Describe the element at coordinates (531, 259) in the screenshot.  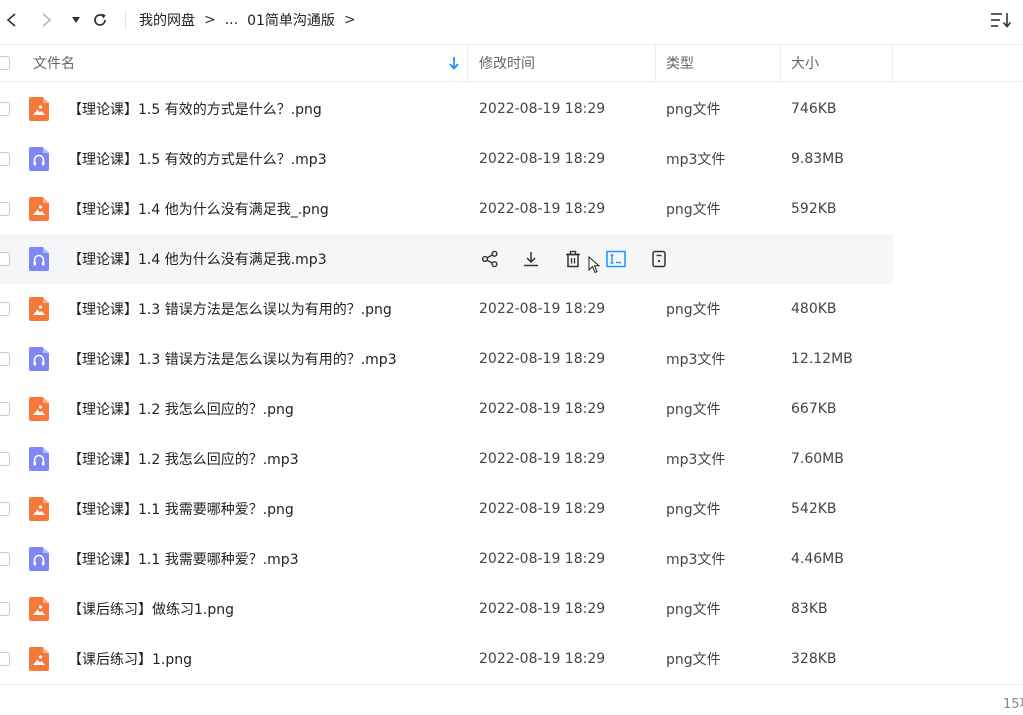
I see `download-button` at that location.